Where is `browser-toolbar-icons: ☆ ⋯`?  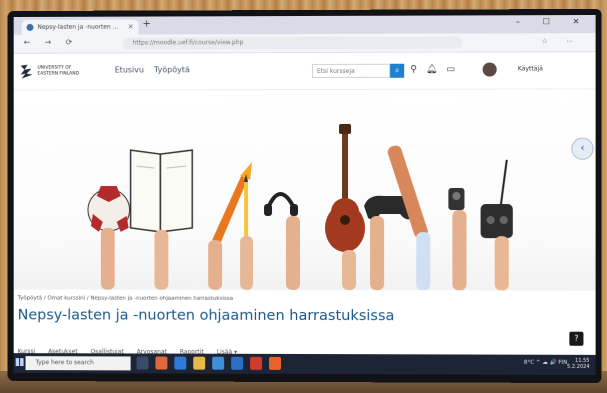 browser-toolbar-icons: ☆ ⋯ is located at coordinates (562, 41).